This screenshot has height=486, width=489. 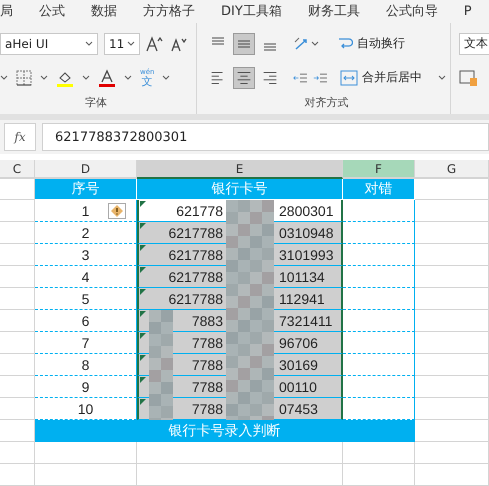 I want to click on column-header: F, so click(x=379, y=169).